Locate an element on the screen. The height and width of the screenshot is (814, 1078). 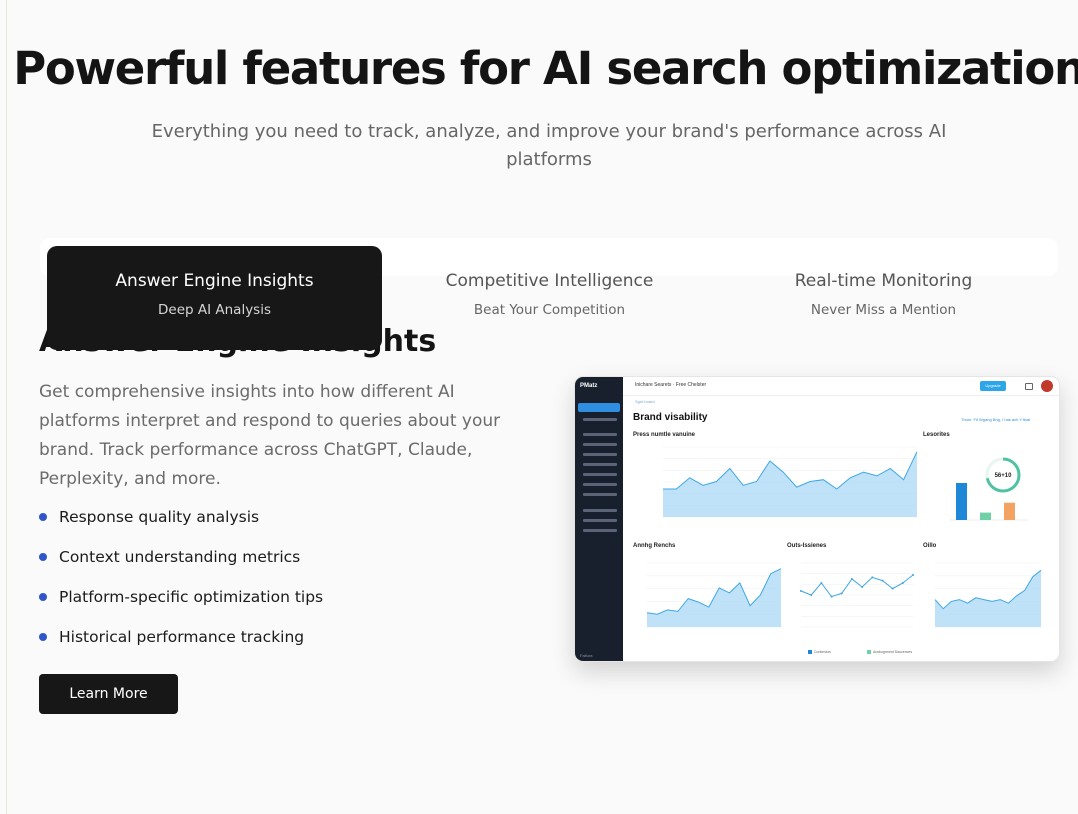
gauge-label: 56+10 is located at coordinates (1004, 476).